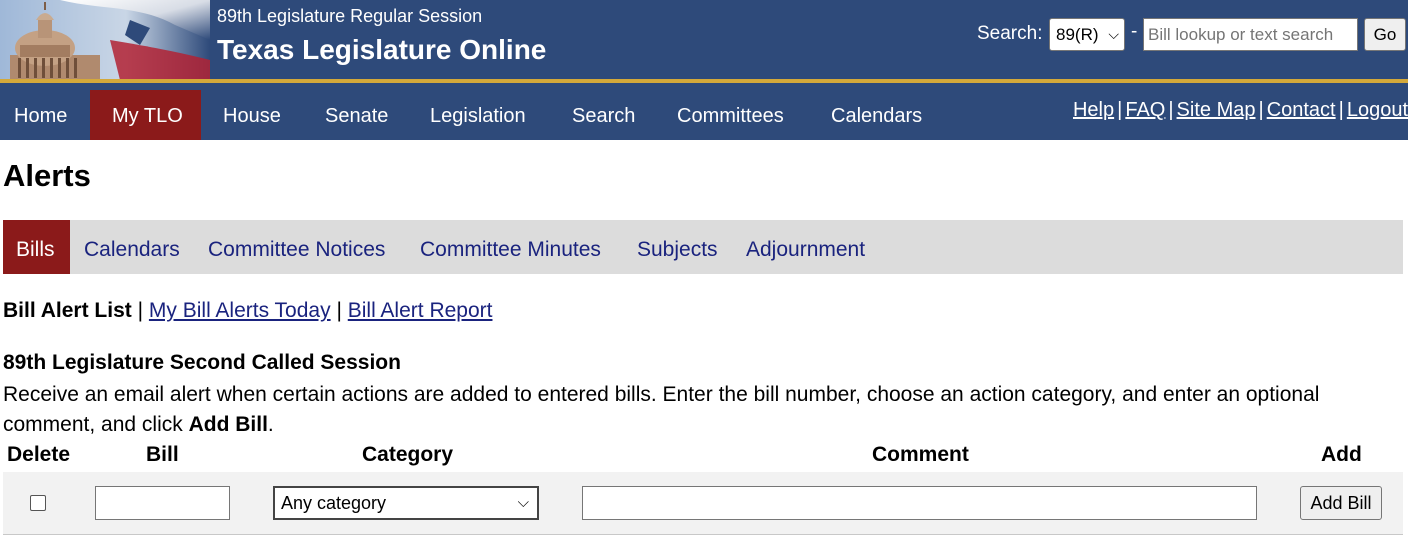 The height and width of the screenshot is (551, 1408). I want to click on bill-number-input, so click(162, 503).